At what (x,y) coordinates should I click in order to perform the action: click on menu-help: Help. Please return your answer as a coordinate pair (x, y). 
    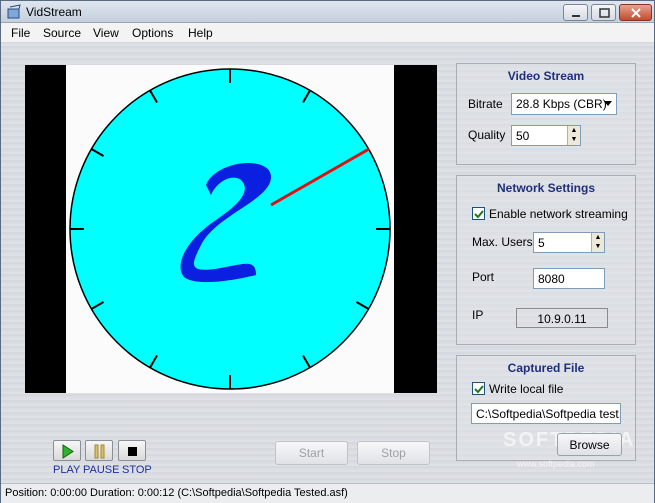
    Looking at the image, I should click on (200, 33).